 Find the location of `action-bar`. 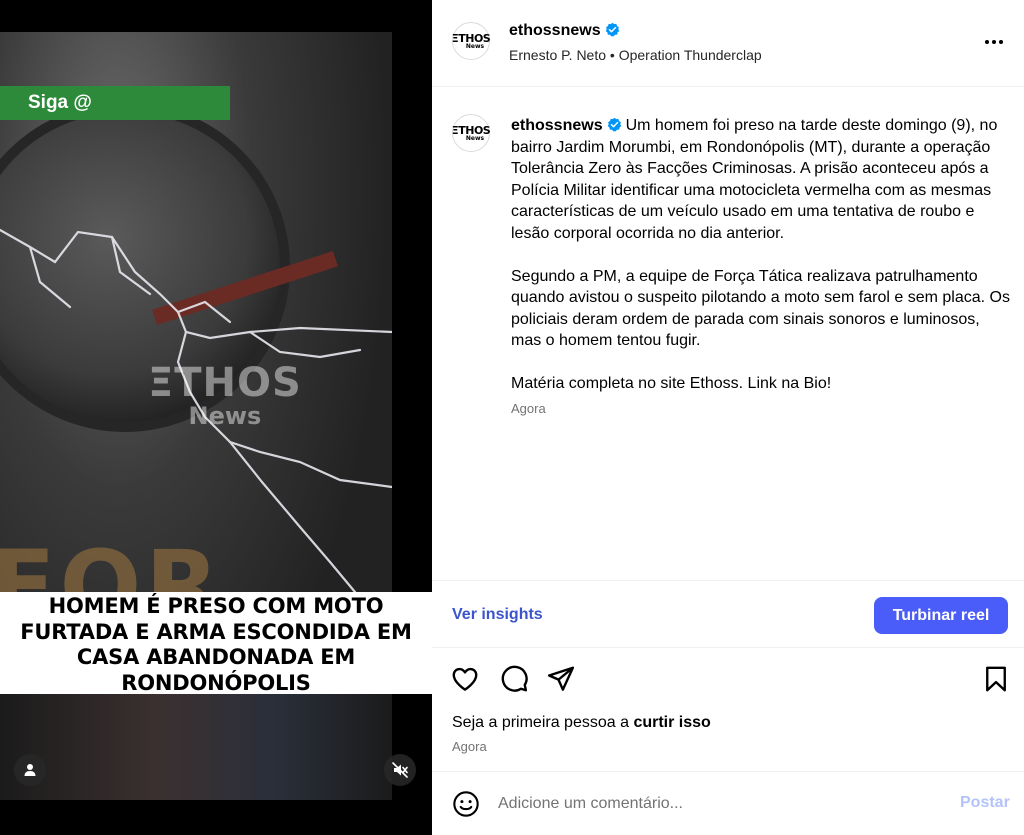

action-bar is located at coordinates (728, 679).